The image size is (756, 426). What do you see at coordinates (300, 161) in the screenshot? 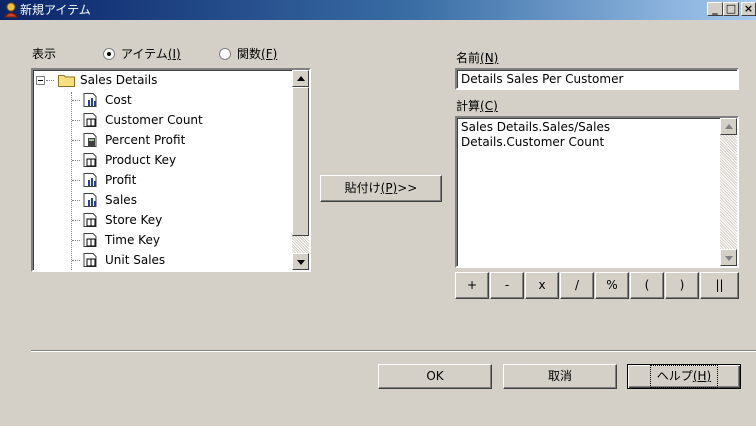
I see `scroll-thumb` at bounding box center [300, 161].